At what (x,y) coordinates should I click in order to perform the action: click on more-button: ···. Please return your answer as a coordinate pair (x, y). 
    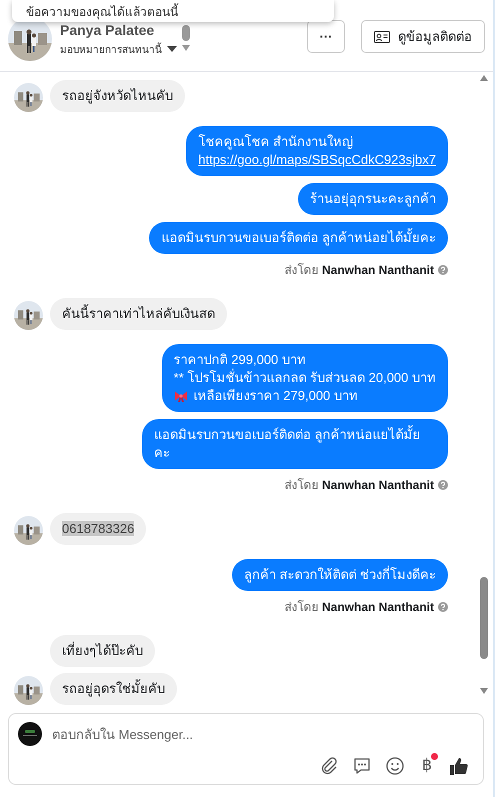
    Looking at the image, I should click on (326, 36).